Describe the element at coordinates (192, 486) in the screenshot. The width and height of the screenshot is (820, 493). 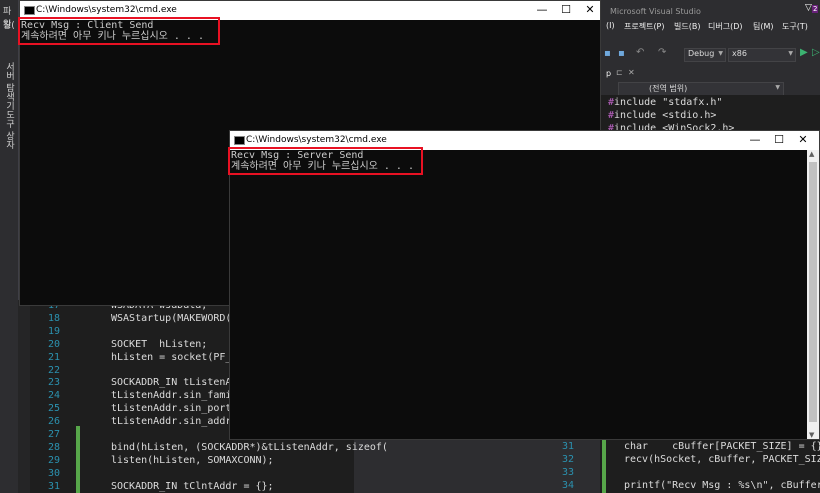
I see `code-line: SOCKADDR_IN tClntAddr = {};` at that location.